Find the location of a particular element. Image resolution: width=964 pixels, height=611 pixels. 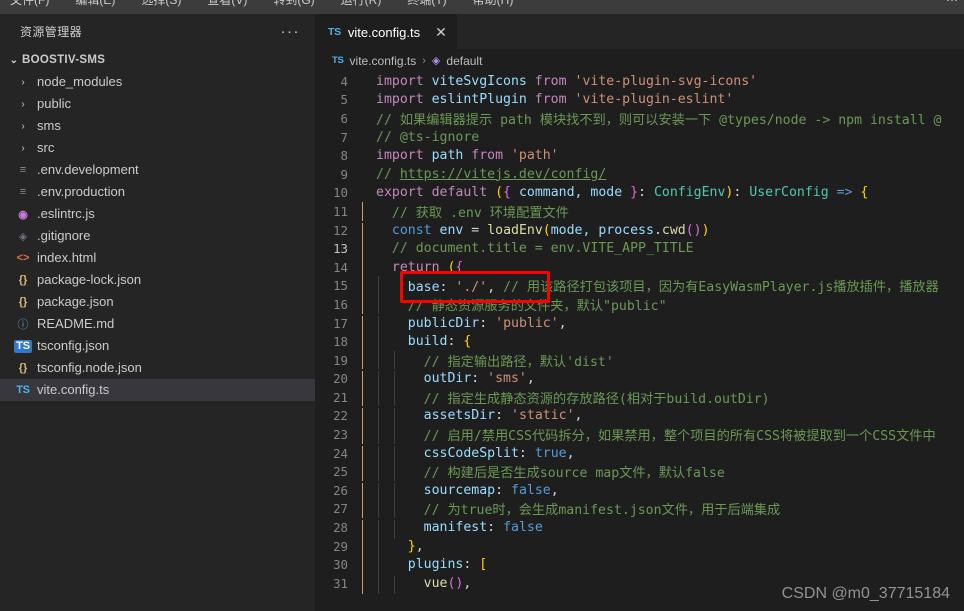

tab-label: vite.config.ts is located at coordinates (384, 32).